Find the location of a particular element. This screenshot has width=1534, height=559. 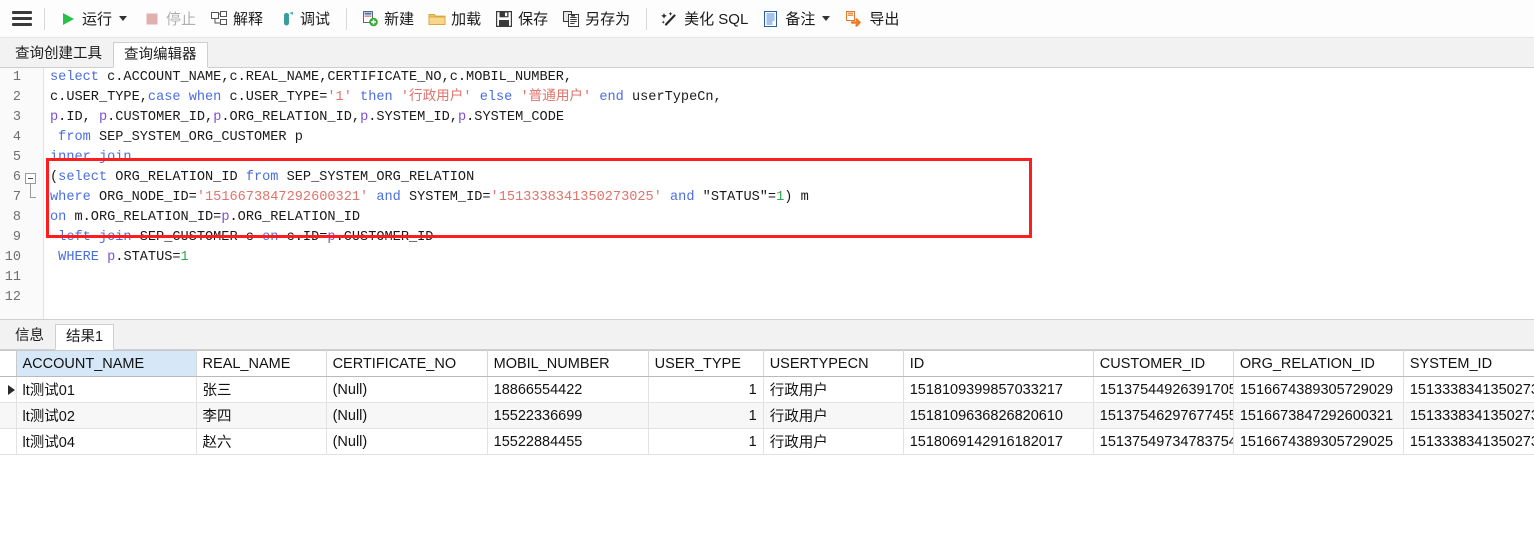

column-header-usertypecn: USERTYPECN is located at coordinates (833, 363).